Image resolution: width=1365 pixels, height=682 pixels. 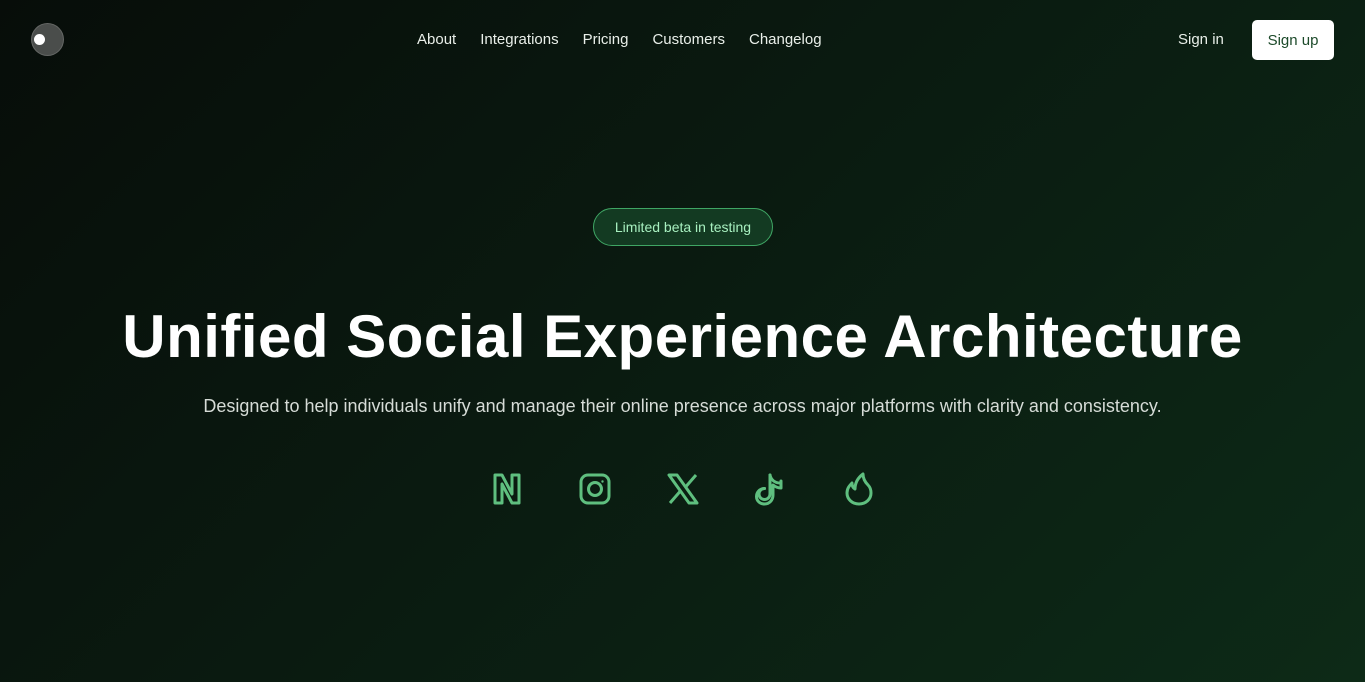 What do you see at coordinates (771, 489) in the screenshot?
I see `tiktok-icon` at bounding box center [771, 489].